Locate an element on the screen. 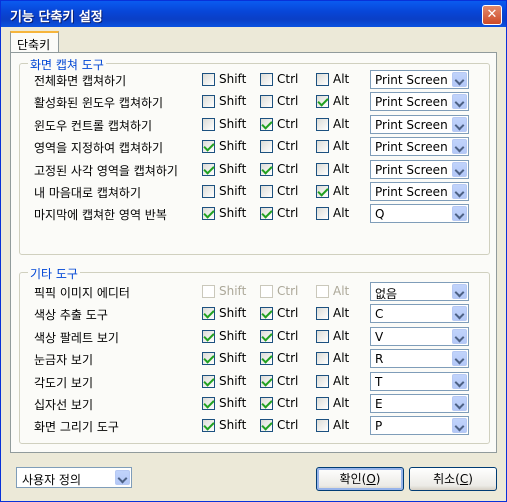 Image resolution: width=507 pixels, height=502 pixels. profile-dropdown is located at coordinates (122, 478).